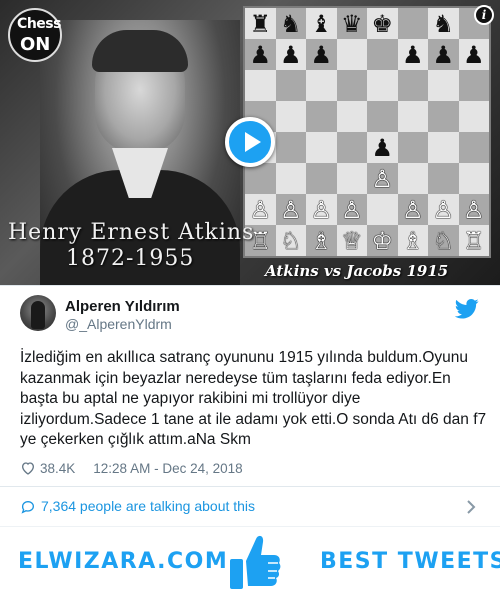 Image resolution: width=500 pixels, height=599 pixels. I want to click on chess-piece: ♔, so click(382, 240).